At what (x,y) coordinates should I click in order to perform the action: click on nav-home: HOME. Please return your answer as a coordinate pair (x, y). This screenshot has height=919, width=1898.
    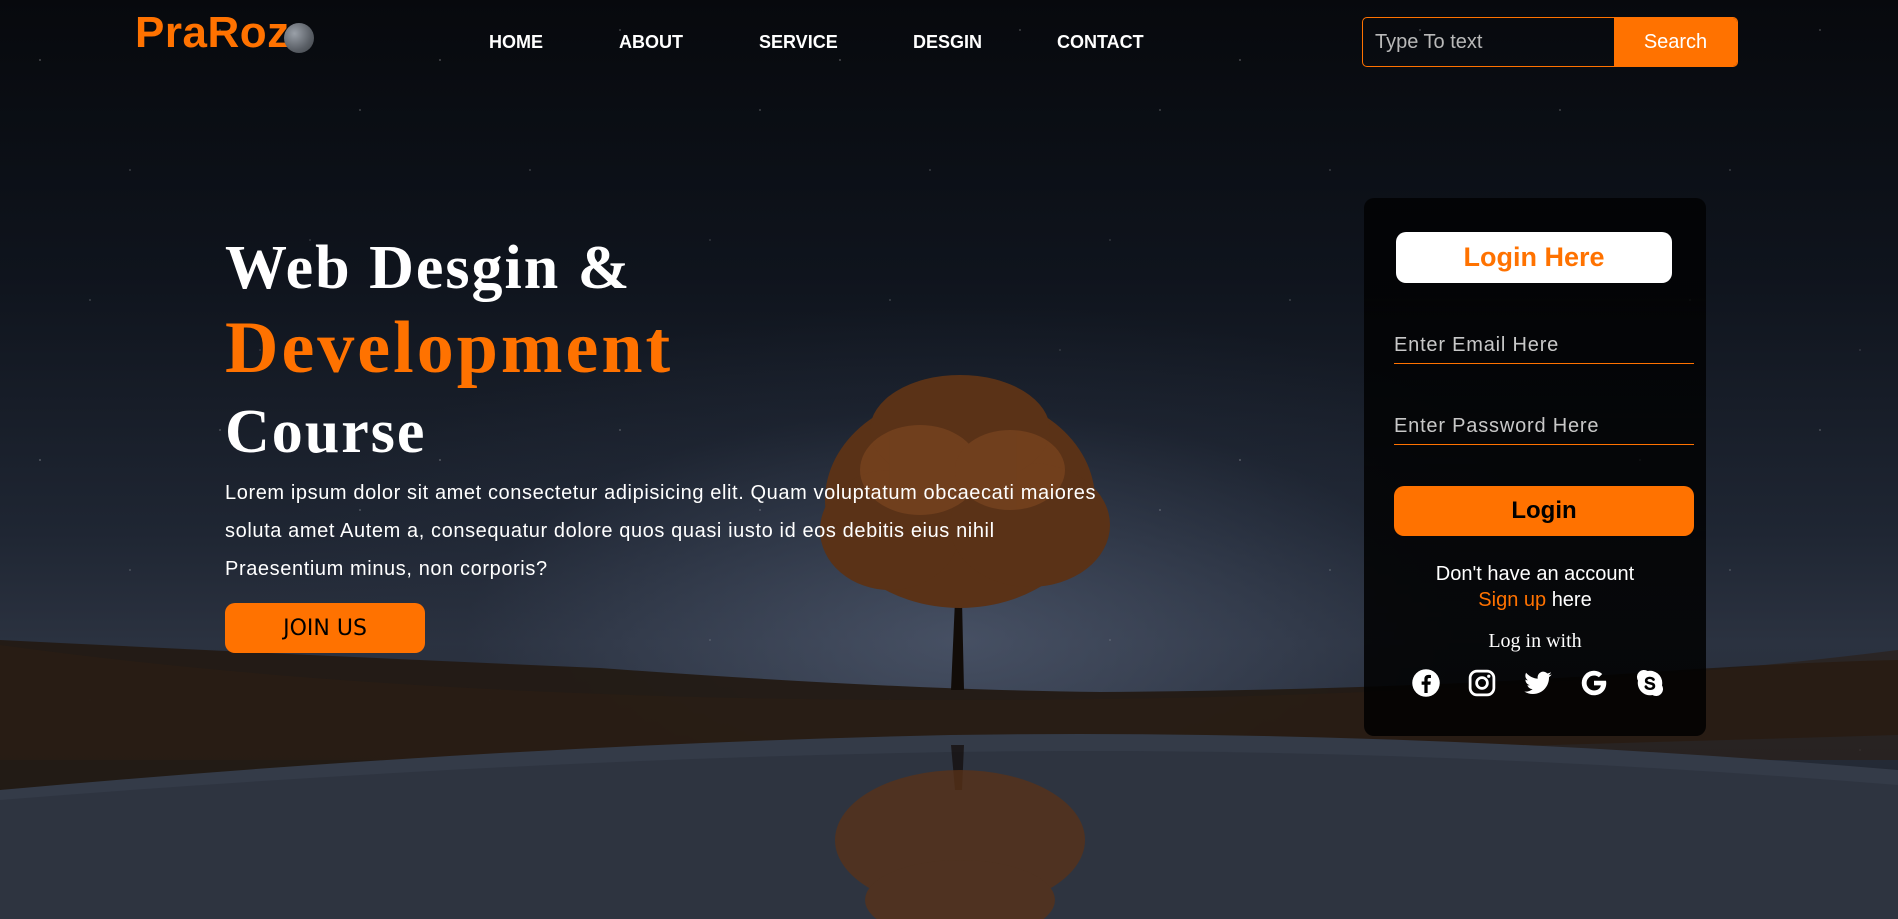
    Looking at the image, I should click on (516, 42).